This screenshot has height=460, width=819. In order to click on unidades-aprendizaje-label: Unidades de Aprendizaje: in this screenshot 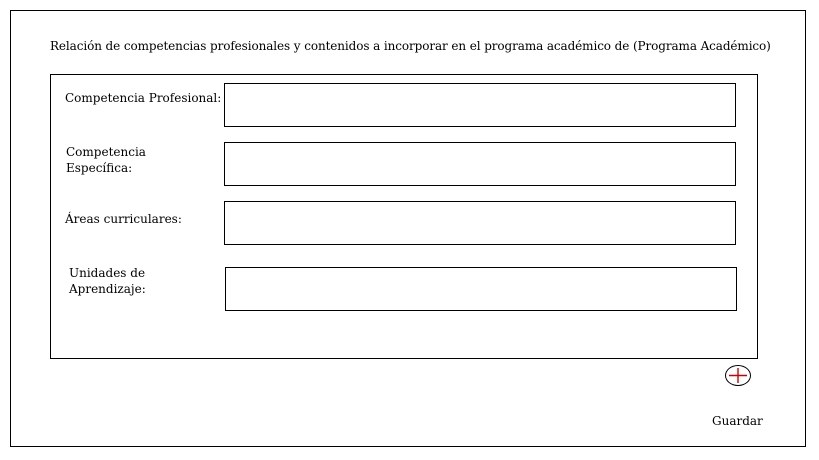, I will do `click(149, 281)`.